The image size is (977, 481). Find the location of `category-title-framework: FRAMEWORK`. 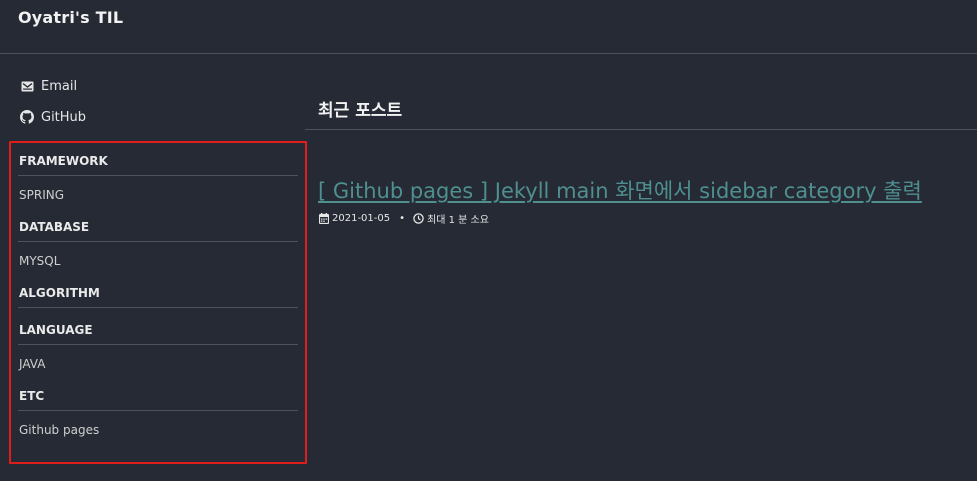

category-title-framework: FRAMEWORK is located at coordinates (158, 162).